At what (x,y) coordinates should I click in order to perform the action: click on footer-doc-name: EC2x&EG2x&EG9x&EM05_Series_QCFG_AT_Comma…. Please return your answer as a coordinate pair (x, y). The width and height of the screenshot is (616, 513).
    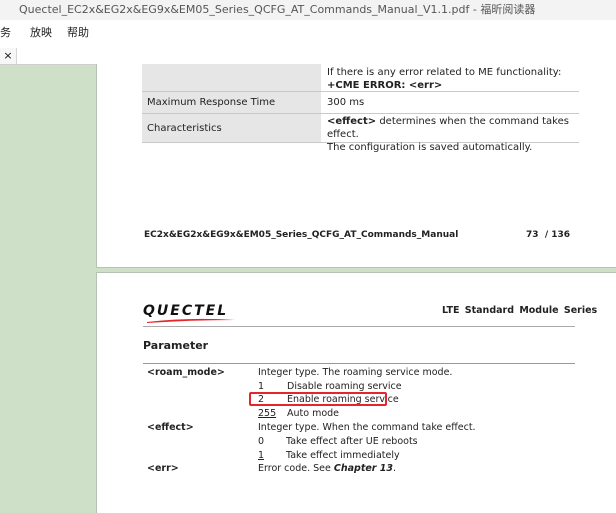
    Looking at the image, I should click on (301, 235).